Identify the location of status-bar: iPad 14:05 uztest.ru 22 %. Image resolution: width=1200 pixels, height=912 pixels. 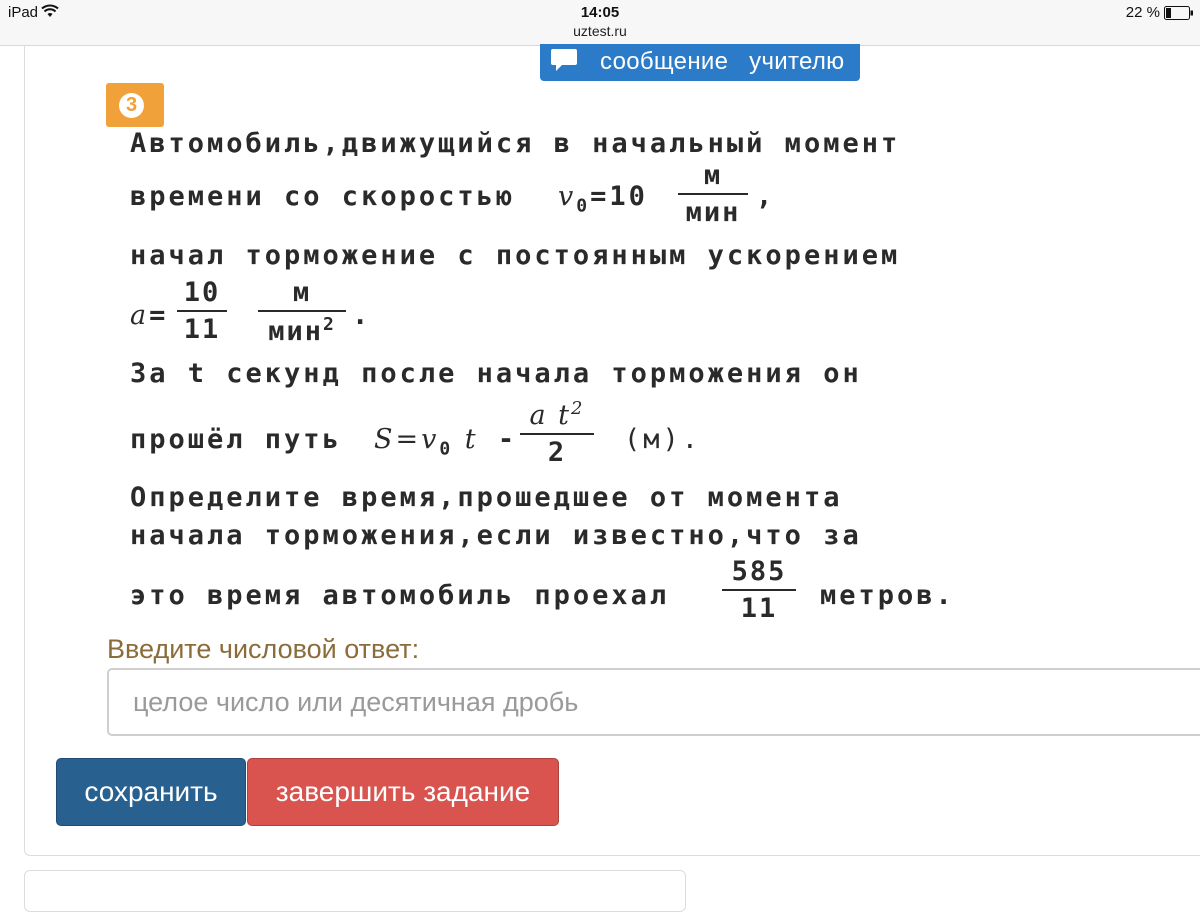
(600, 23).